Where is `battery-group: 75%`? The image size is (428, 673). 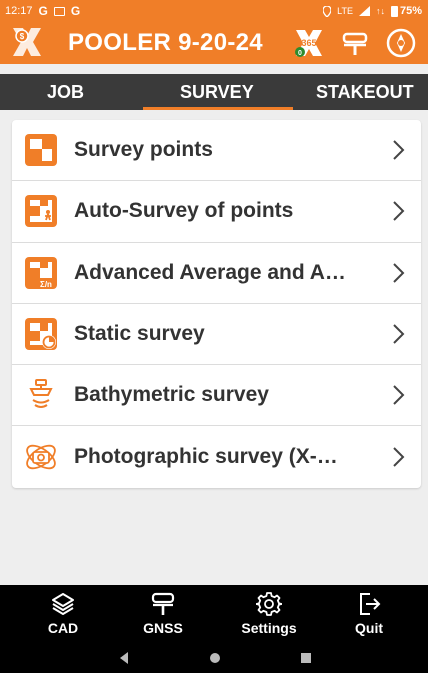
battery-group: 75% is located at coordinates (406, 11).